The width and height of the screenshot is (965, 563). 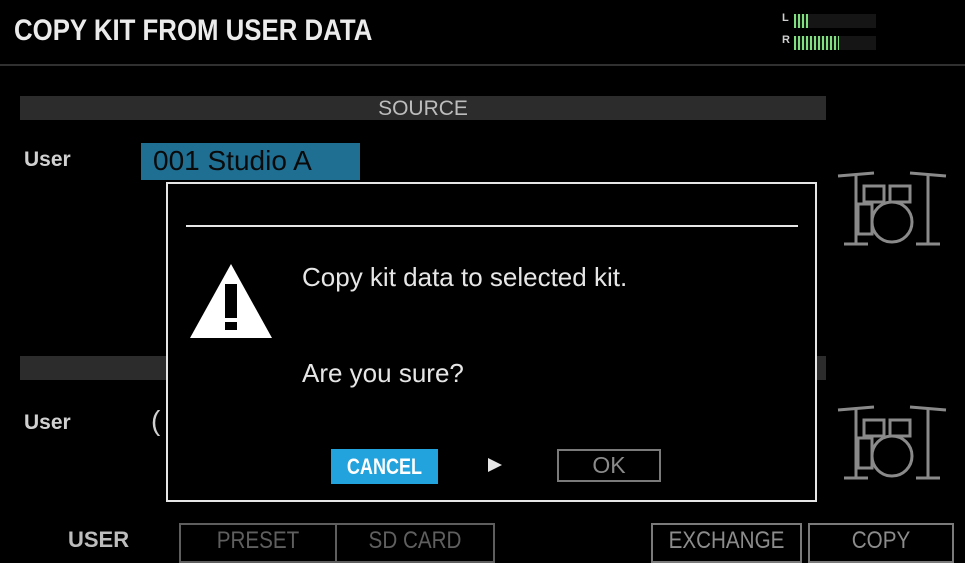 I want to click on meter-right-fill, so click(x=817, y=43).